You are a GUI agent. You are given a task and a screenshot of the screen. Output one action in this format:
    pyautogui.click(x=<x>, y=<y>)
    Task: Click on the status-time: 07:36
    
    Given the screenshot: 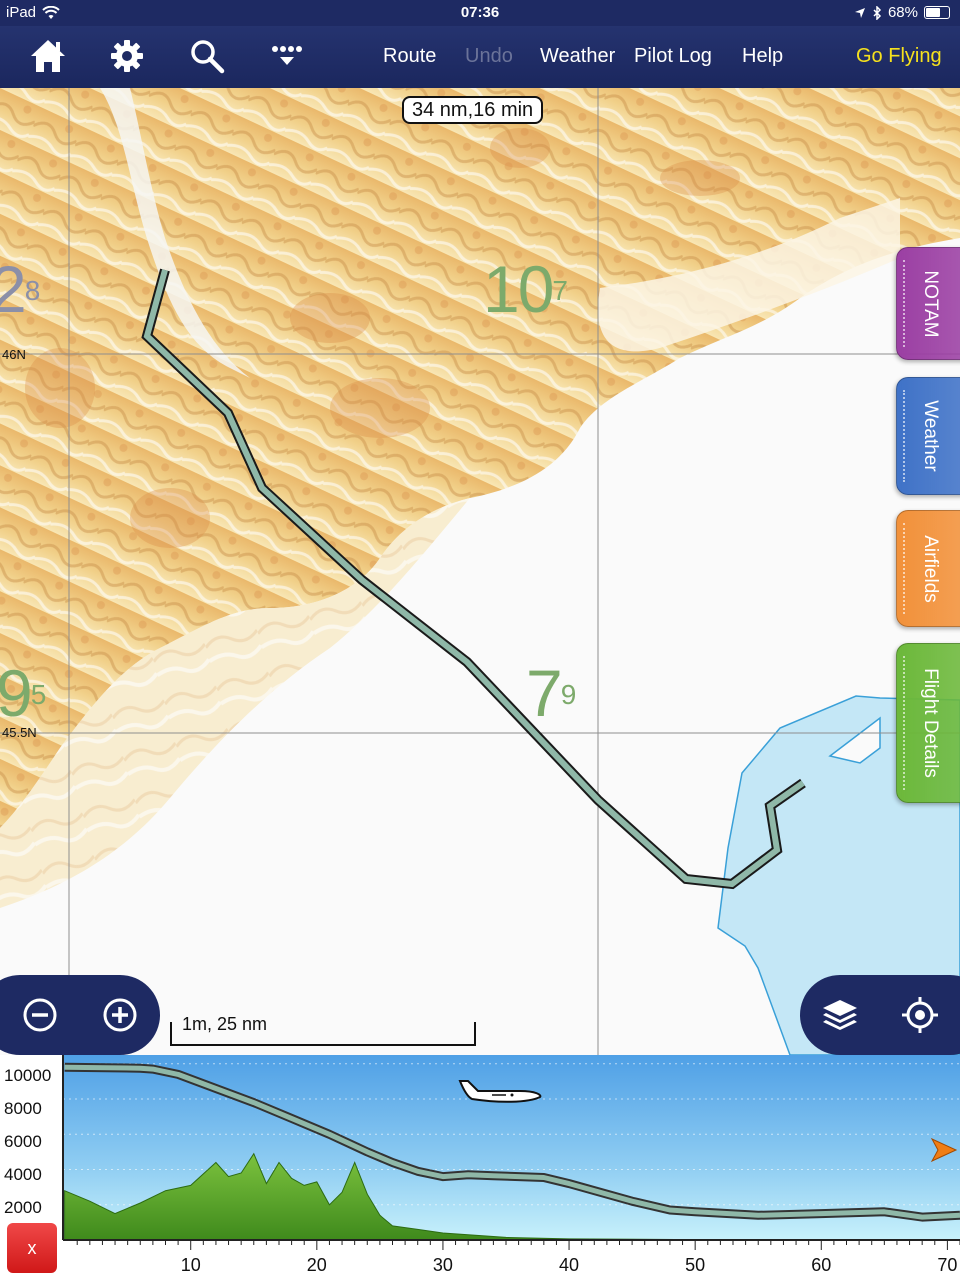 What is the action you would take?
    pyautogui.click(x=480, y=12)
    